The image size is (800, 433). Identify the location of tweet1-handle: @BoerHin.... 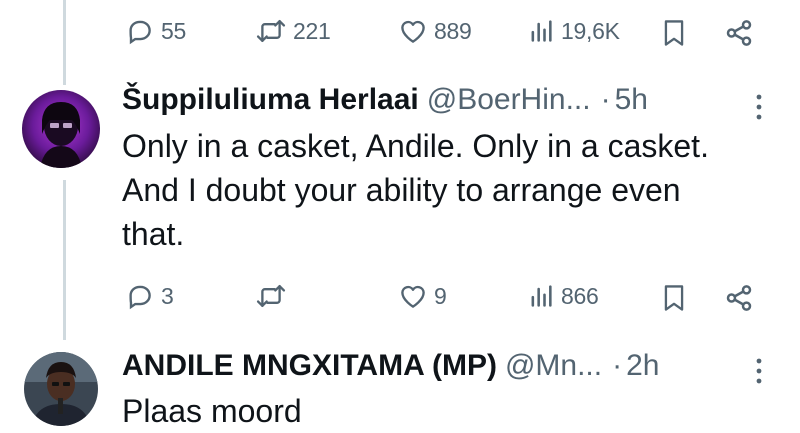
(509, 100).